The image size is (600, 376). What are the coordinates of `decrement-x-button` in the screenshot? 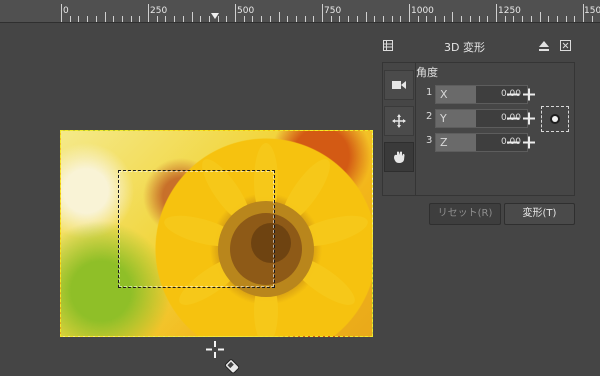 It's located at (513, 94).